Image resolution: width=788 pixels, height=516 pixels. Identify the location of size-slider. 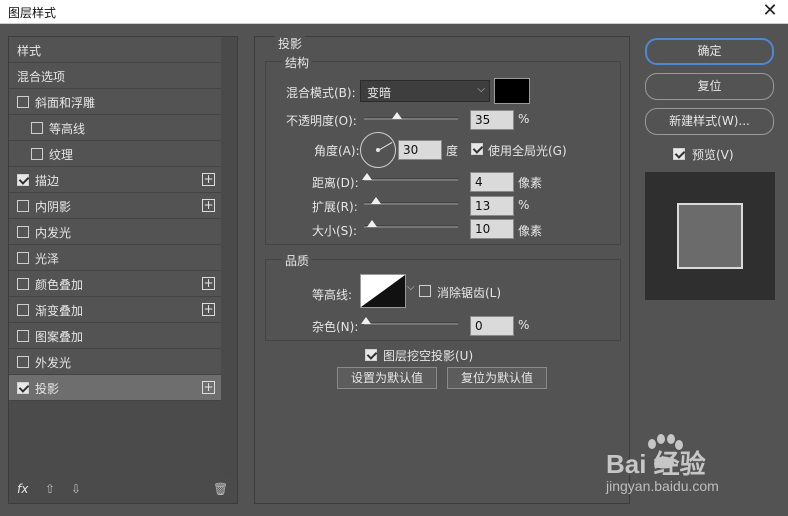
(411, 224).